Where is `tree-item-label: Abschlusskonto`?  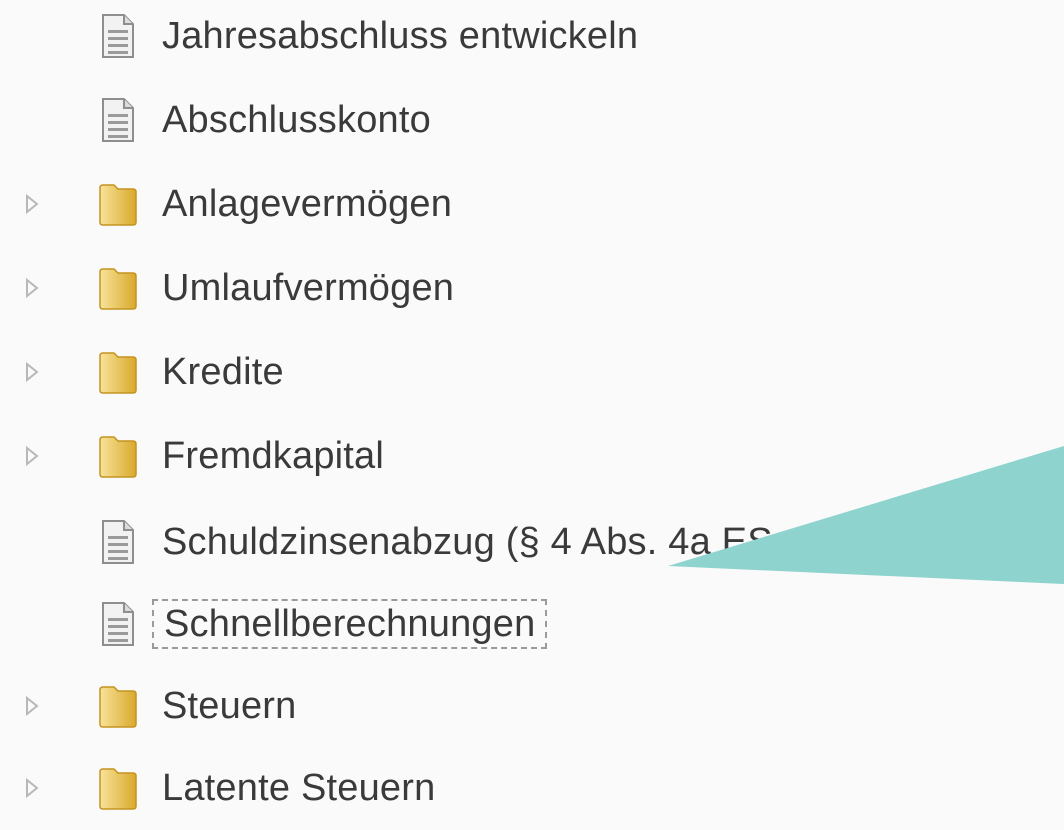 tree-item-label: Abschlusskonto is located at coordinates (296, 120).